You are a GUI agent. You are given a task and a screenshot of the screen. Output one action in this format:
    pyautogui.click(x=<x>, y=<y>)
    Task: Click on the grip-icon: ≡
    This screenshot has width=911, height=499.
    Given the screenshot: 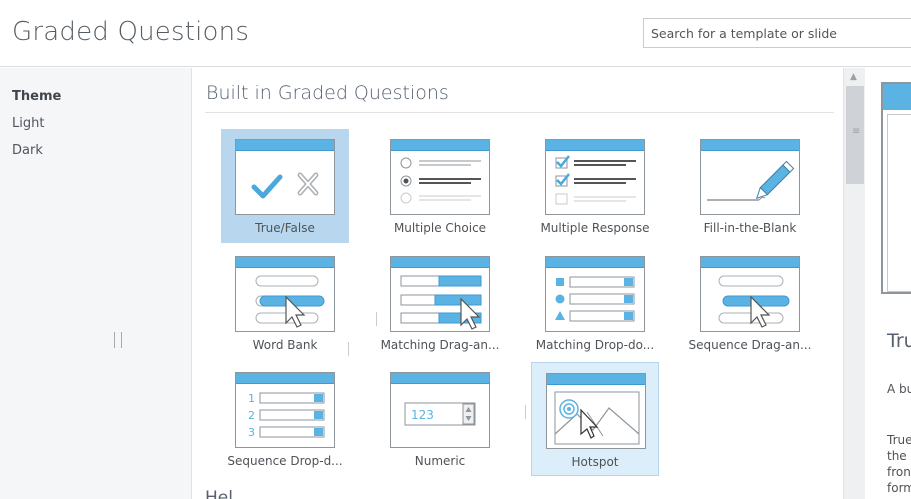 What is the action you would take?
    pyautogui.click(x=856, y=131)
    